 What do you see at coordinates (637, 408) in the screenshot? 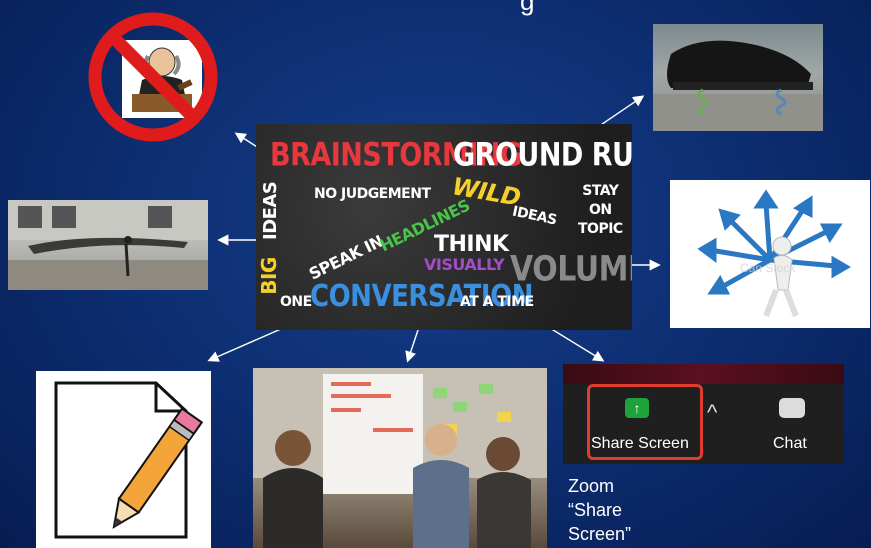
I see `share-screen-icon: ↑` at bounding box center [637, 408].